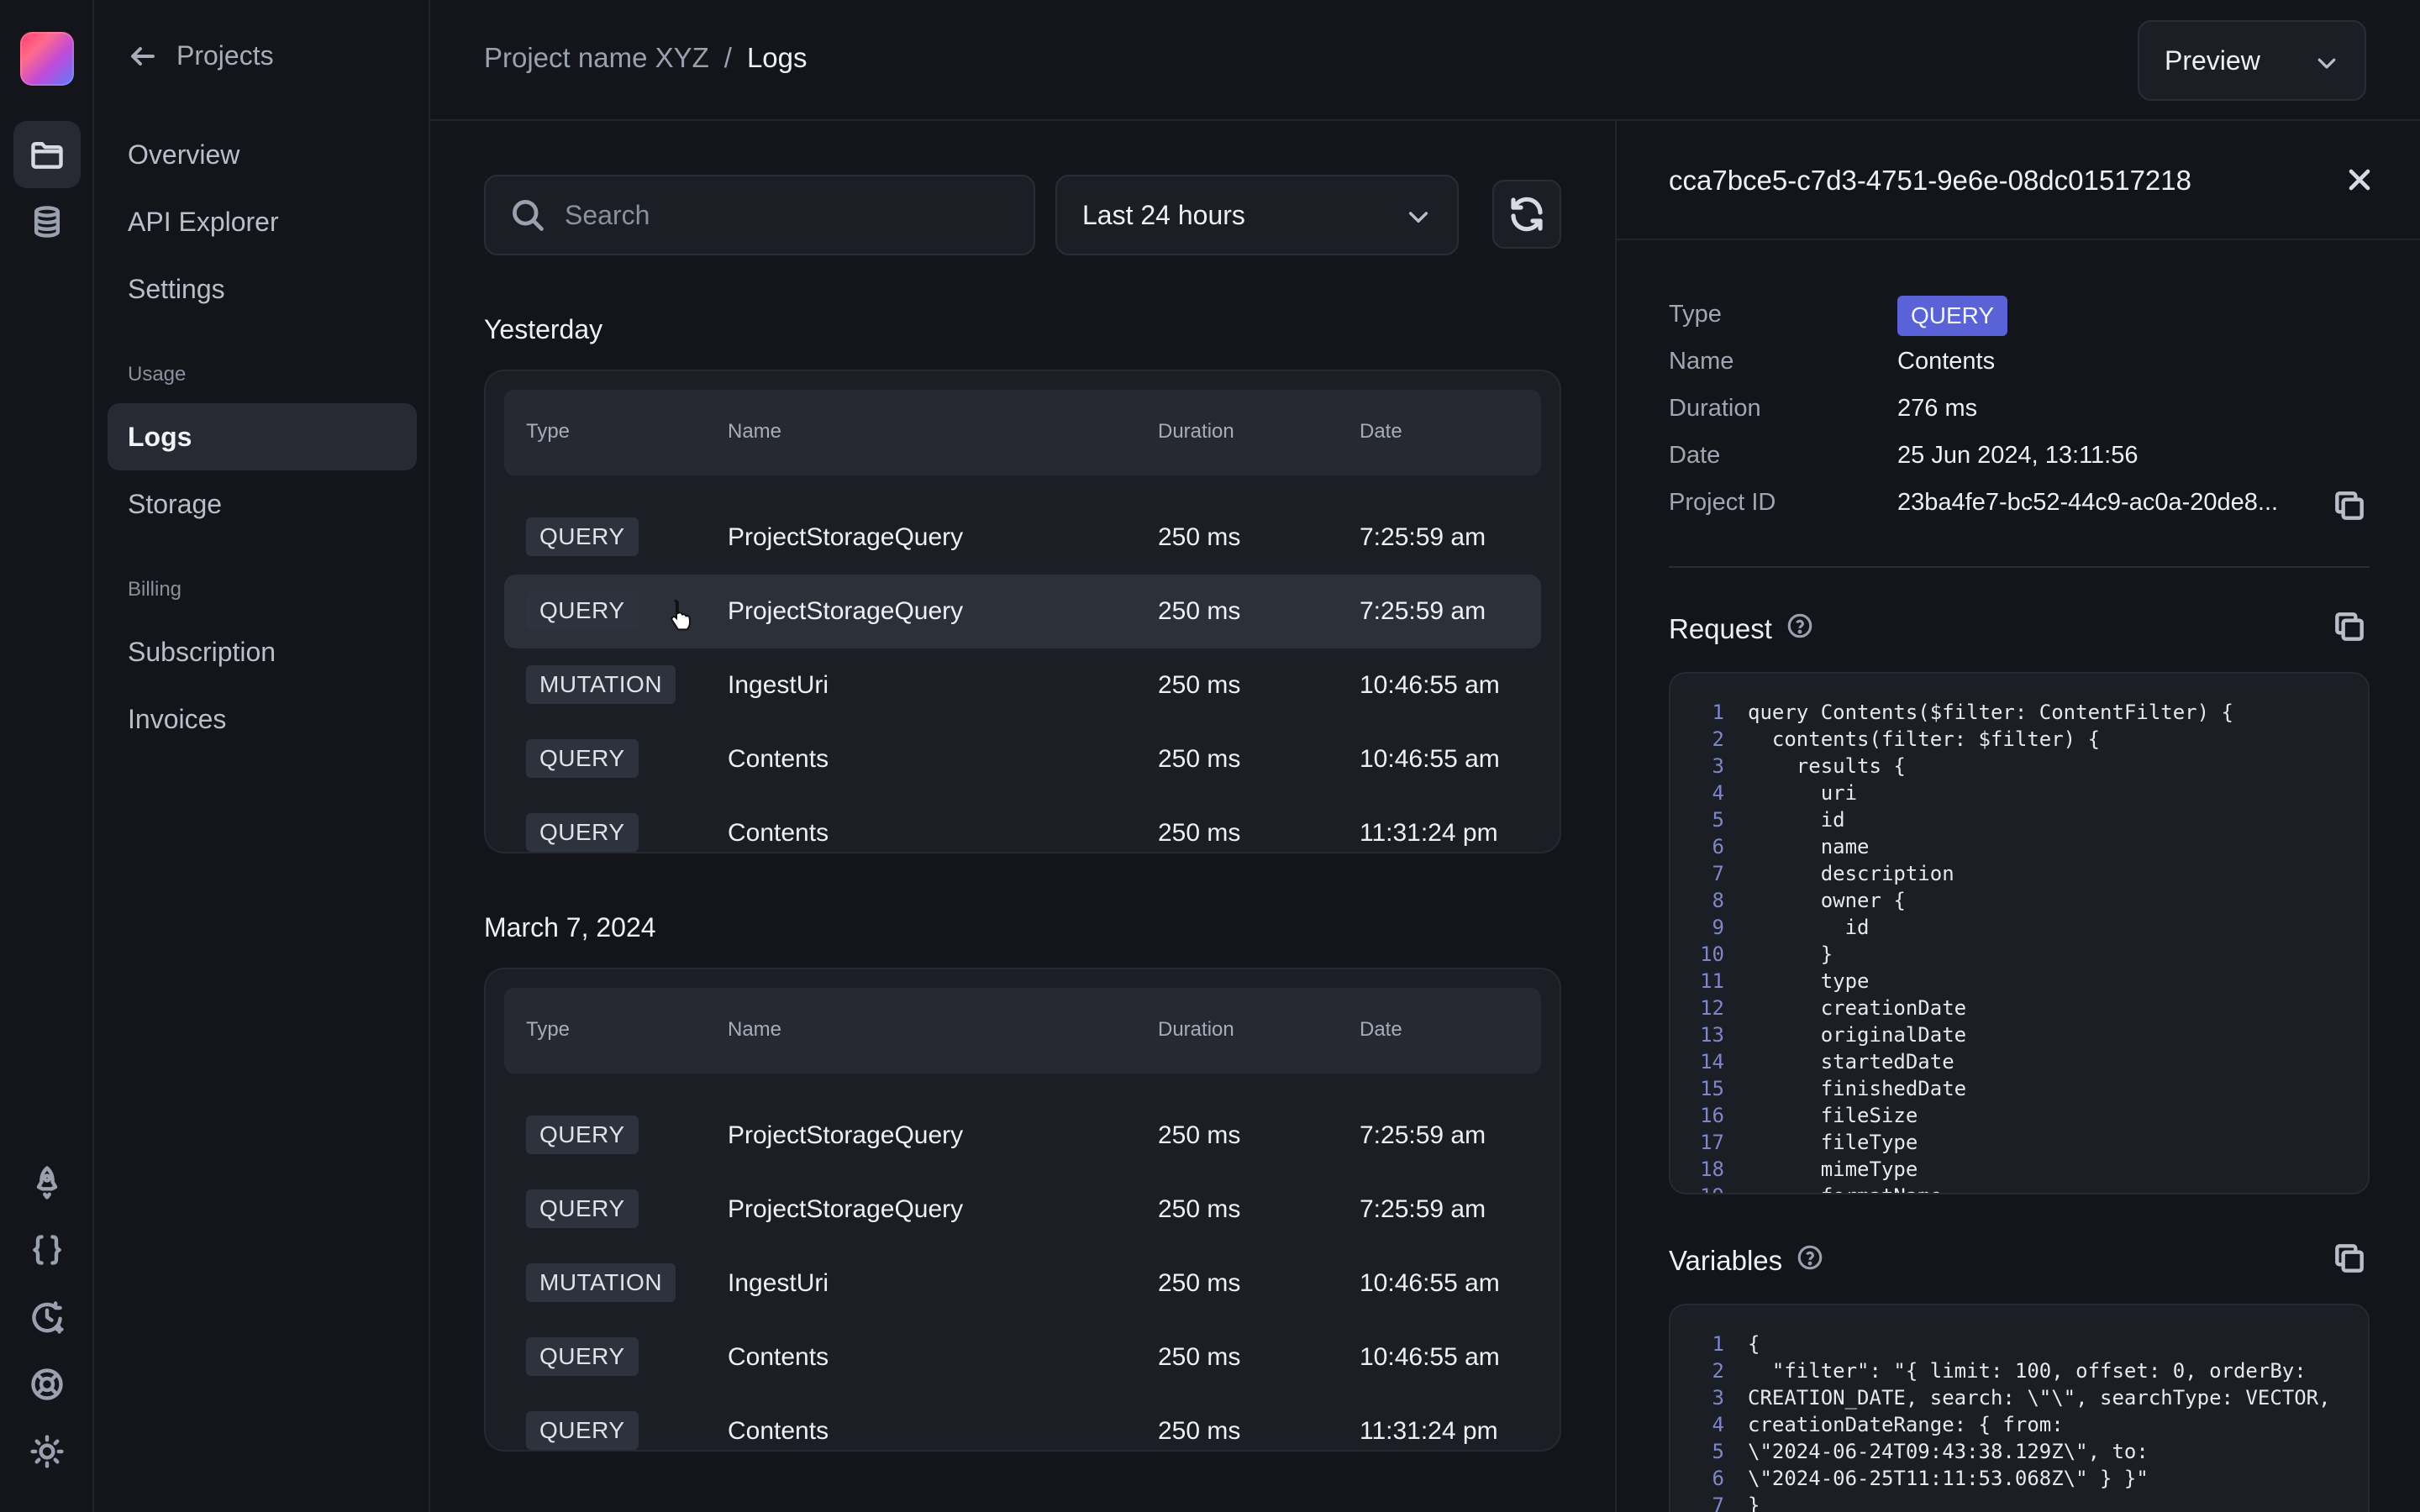  What do you see at coordinates (2019, 1451) in the screenshot?
I see `code-line: 5 \"2024-06-24T09:43:38.129Z\", to:` at bounding box center [2019, 1451].